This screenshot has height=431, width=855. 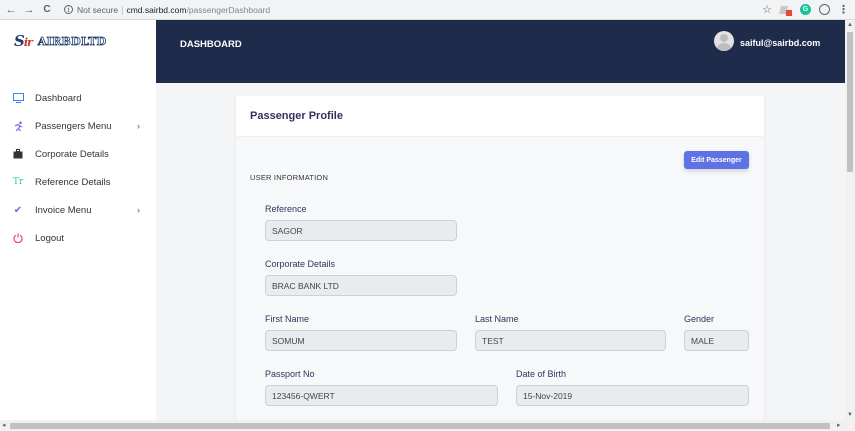 I want to click on sidebar-item-logout: Logout, so click(x=78, y=238).